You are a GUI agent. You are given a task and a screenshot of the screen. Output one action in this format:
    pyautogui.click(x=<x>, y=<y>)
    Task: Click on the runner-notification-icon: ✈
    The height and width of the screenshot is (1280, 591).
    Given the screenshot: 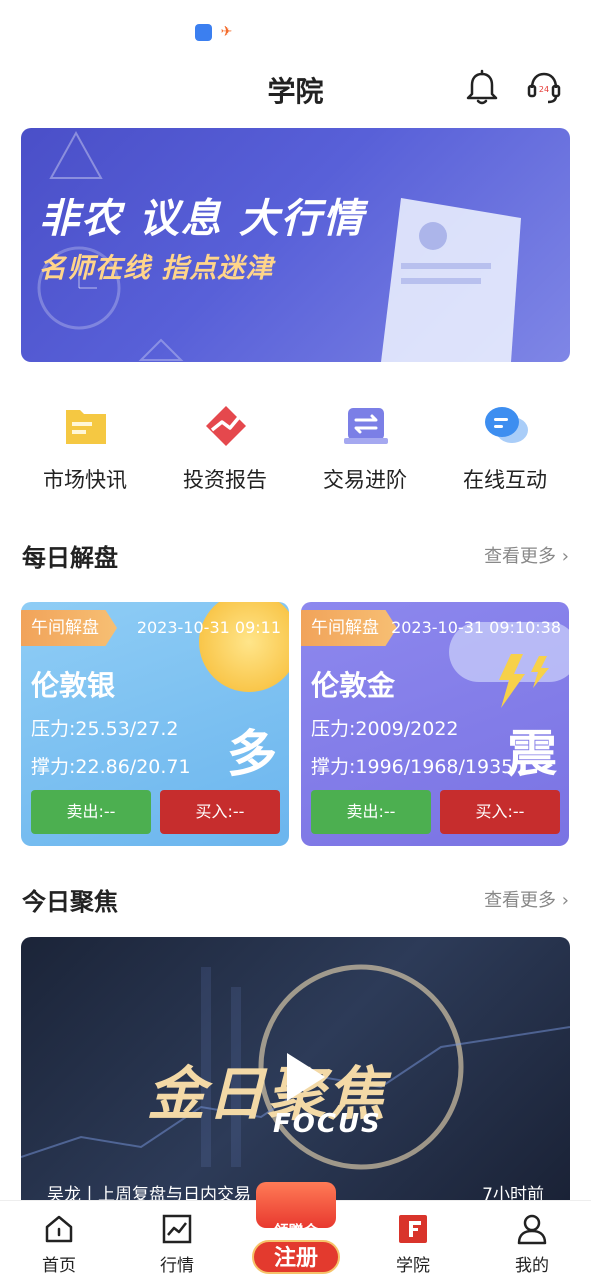 What is the action you would take?
    pyautogui.click(x=226, y=32)
    